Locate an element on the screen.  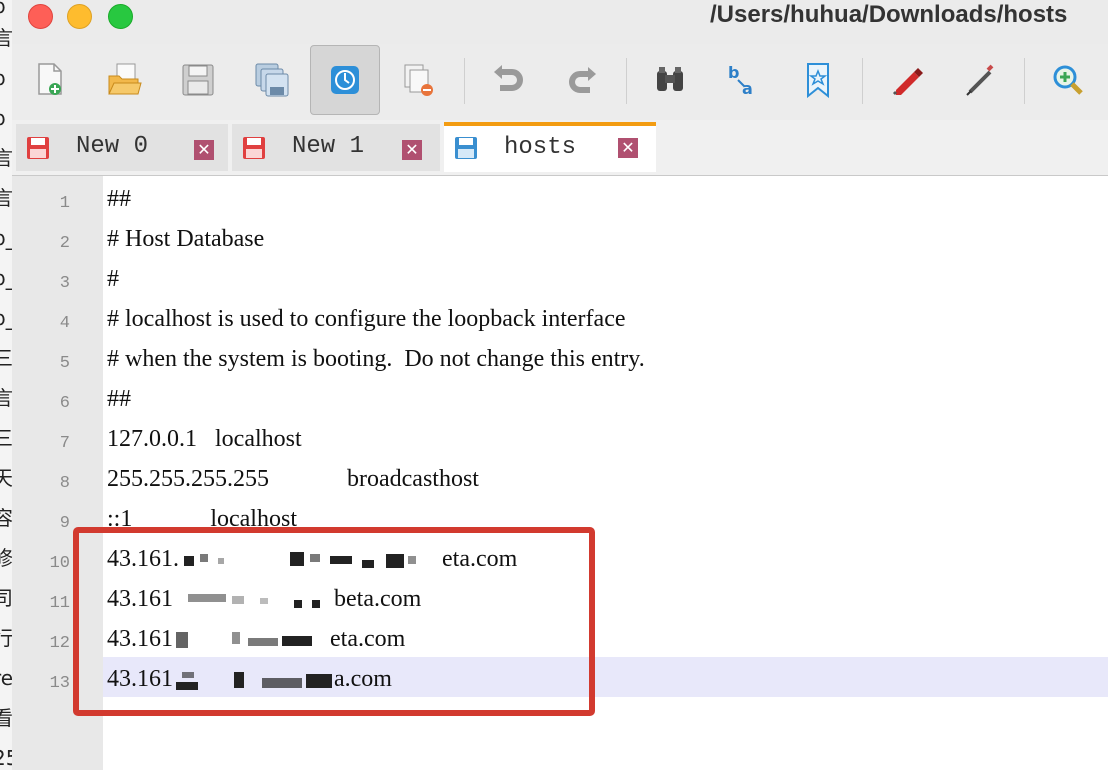
bg-char: 看 is located at coordinates (6, 718).